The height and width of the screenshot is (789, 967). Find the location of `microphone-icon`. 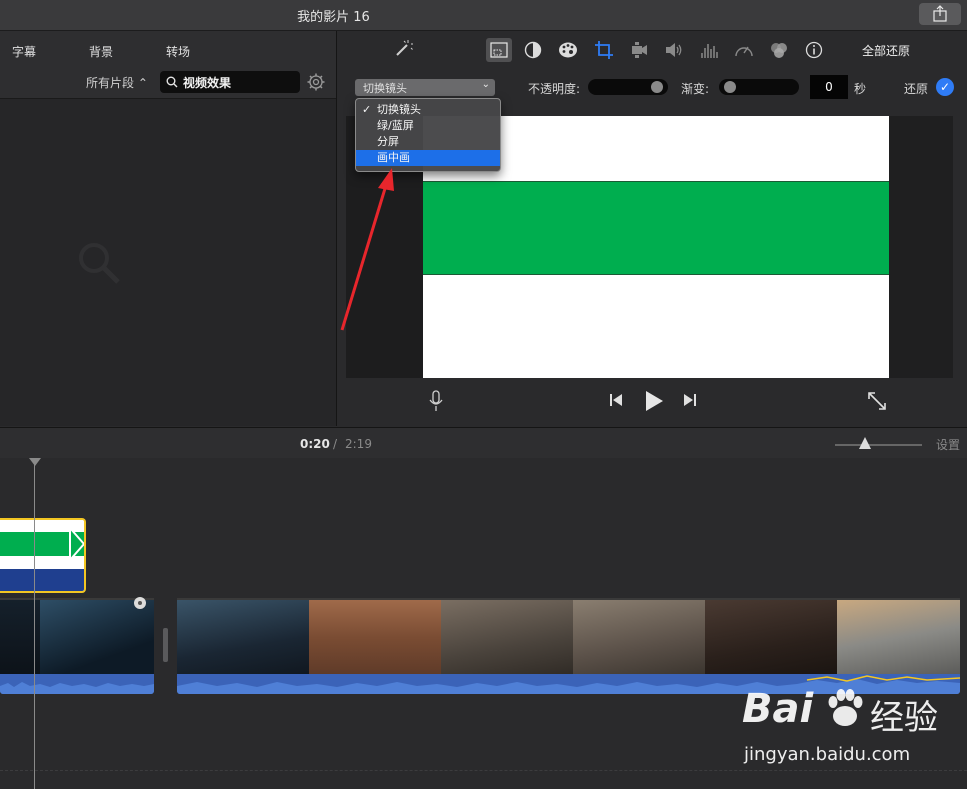

microphone-icon is located at coordinates (436, 401).